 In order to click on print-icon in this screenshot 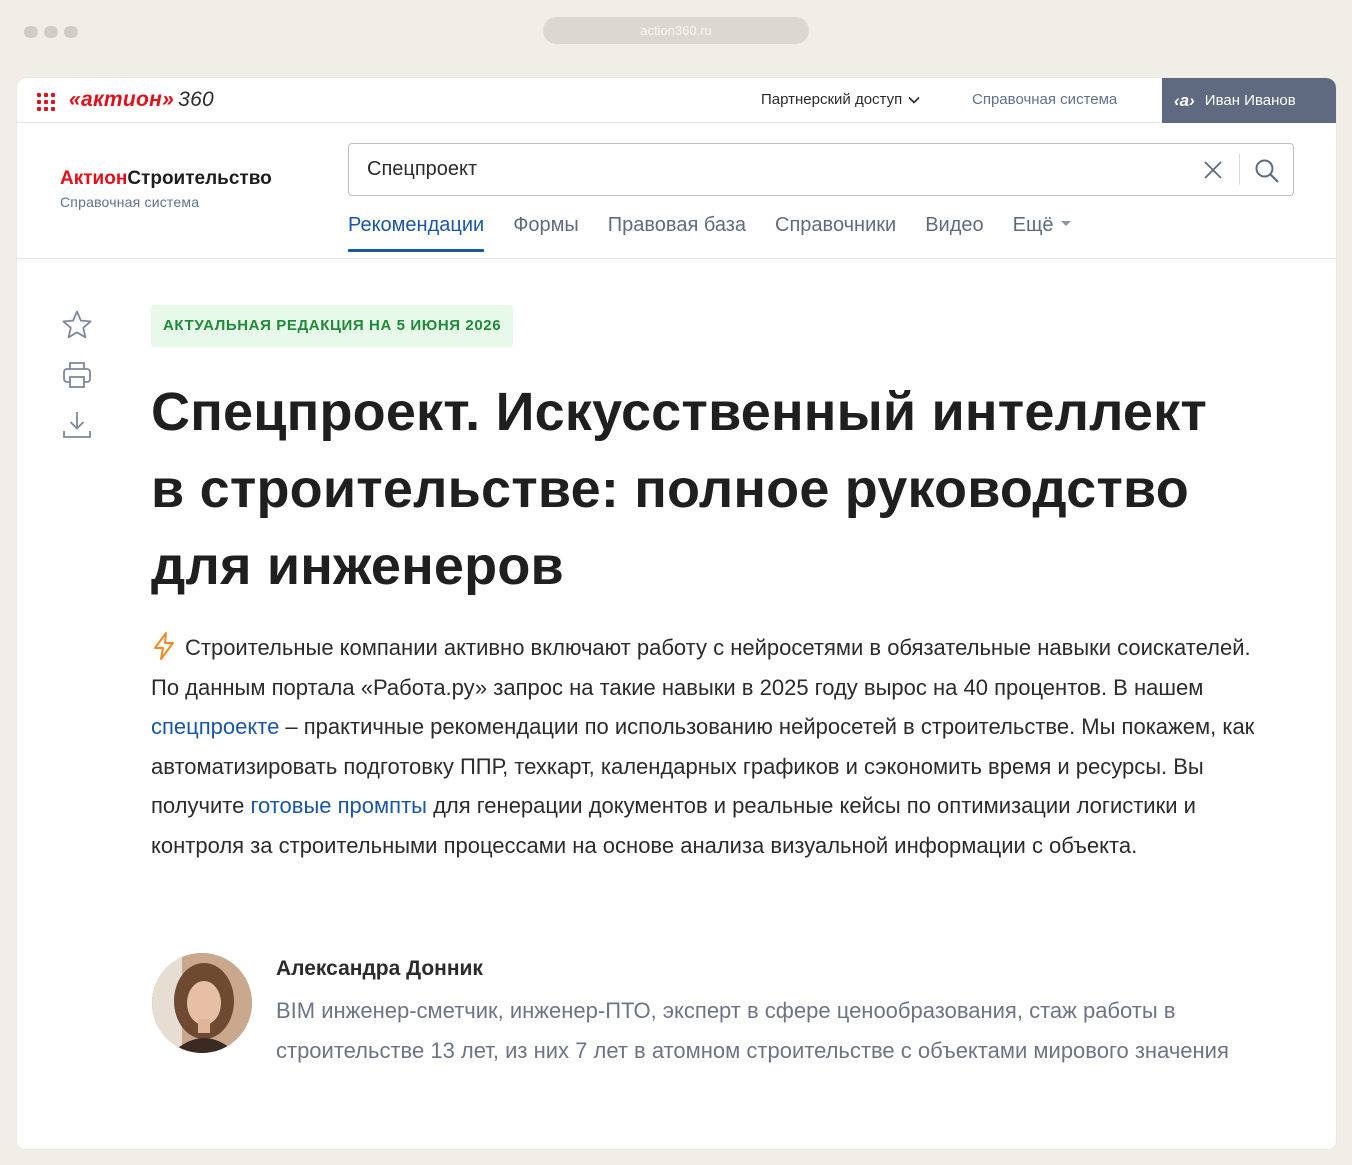, I will do `click(77, 375)`.